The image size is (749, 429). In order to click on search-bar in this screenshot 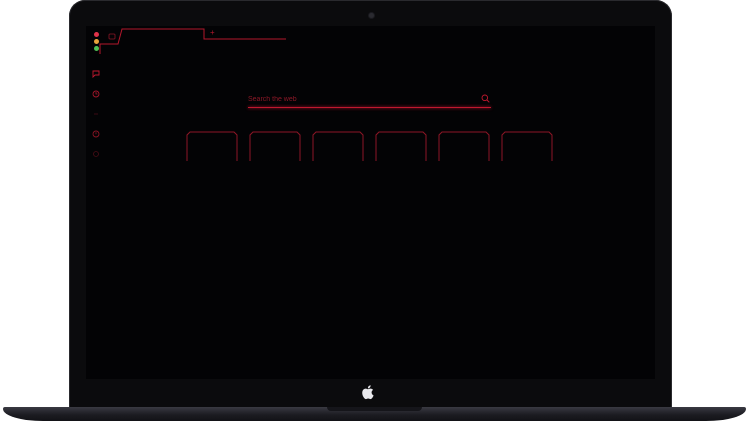, I will do `click(370, 100)`.